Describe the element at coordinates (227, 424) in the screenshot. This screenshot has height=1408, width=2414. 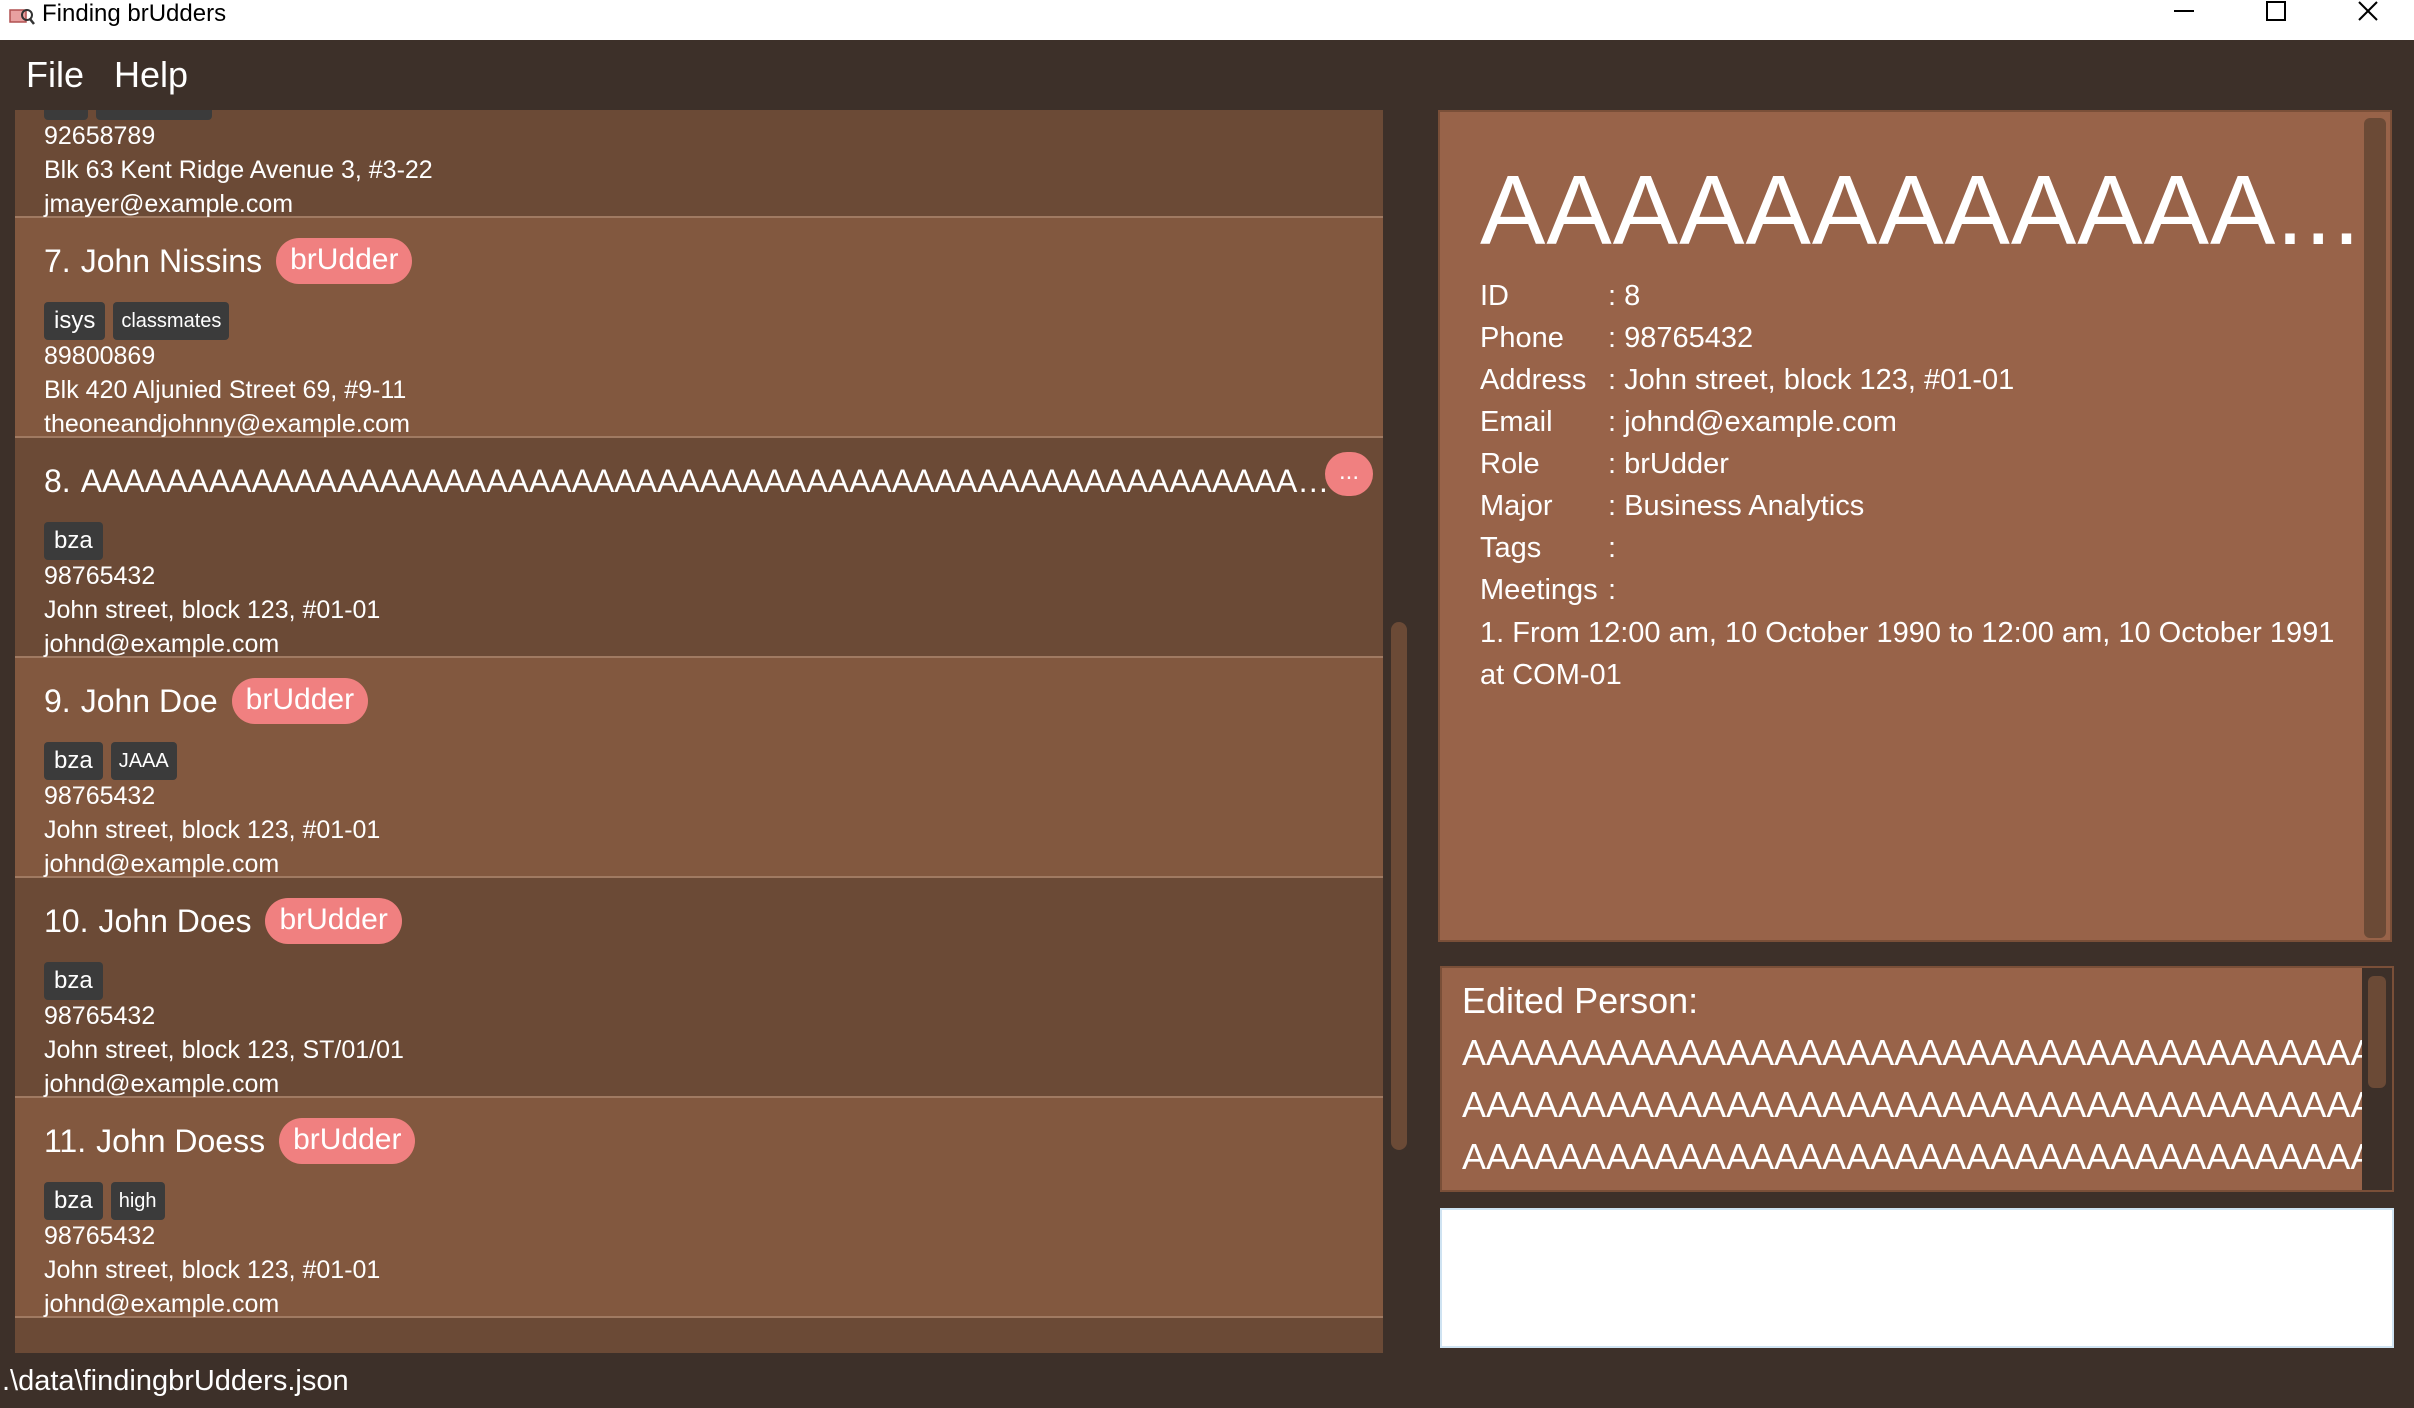
I see `person-email: theoneandjohnny@example.com` at that location.